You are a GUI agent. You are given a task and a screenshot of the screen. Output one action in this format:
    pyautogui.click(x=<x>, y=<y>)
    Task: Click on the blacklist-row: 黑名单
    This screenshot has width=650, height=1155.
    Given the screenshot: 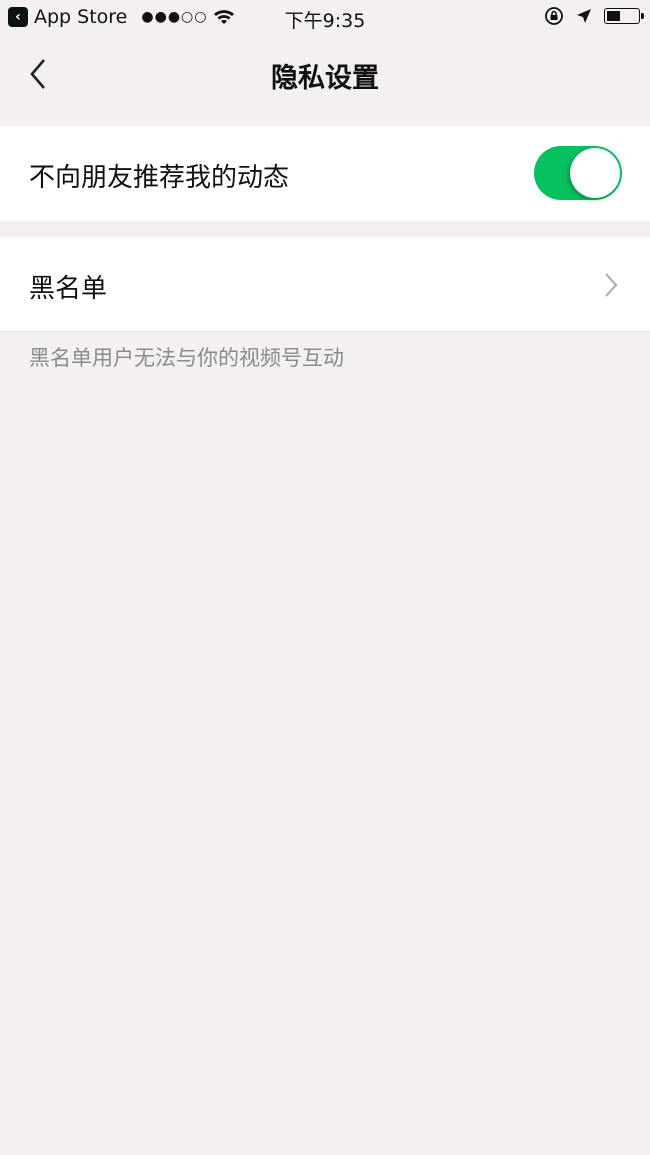 What is the action you would take?
    pyautogui.click(x=325, y=284)
    